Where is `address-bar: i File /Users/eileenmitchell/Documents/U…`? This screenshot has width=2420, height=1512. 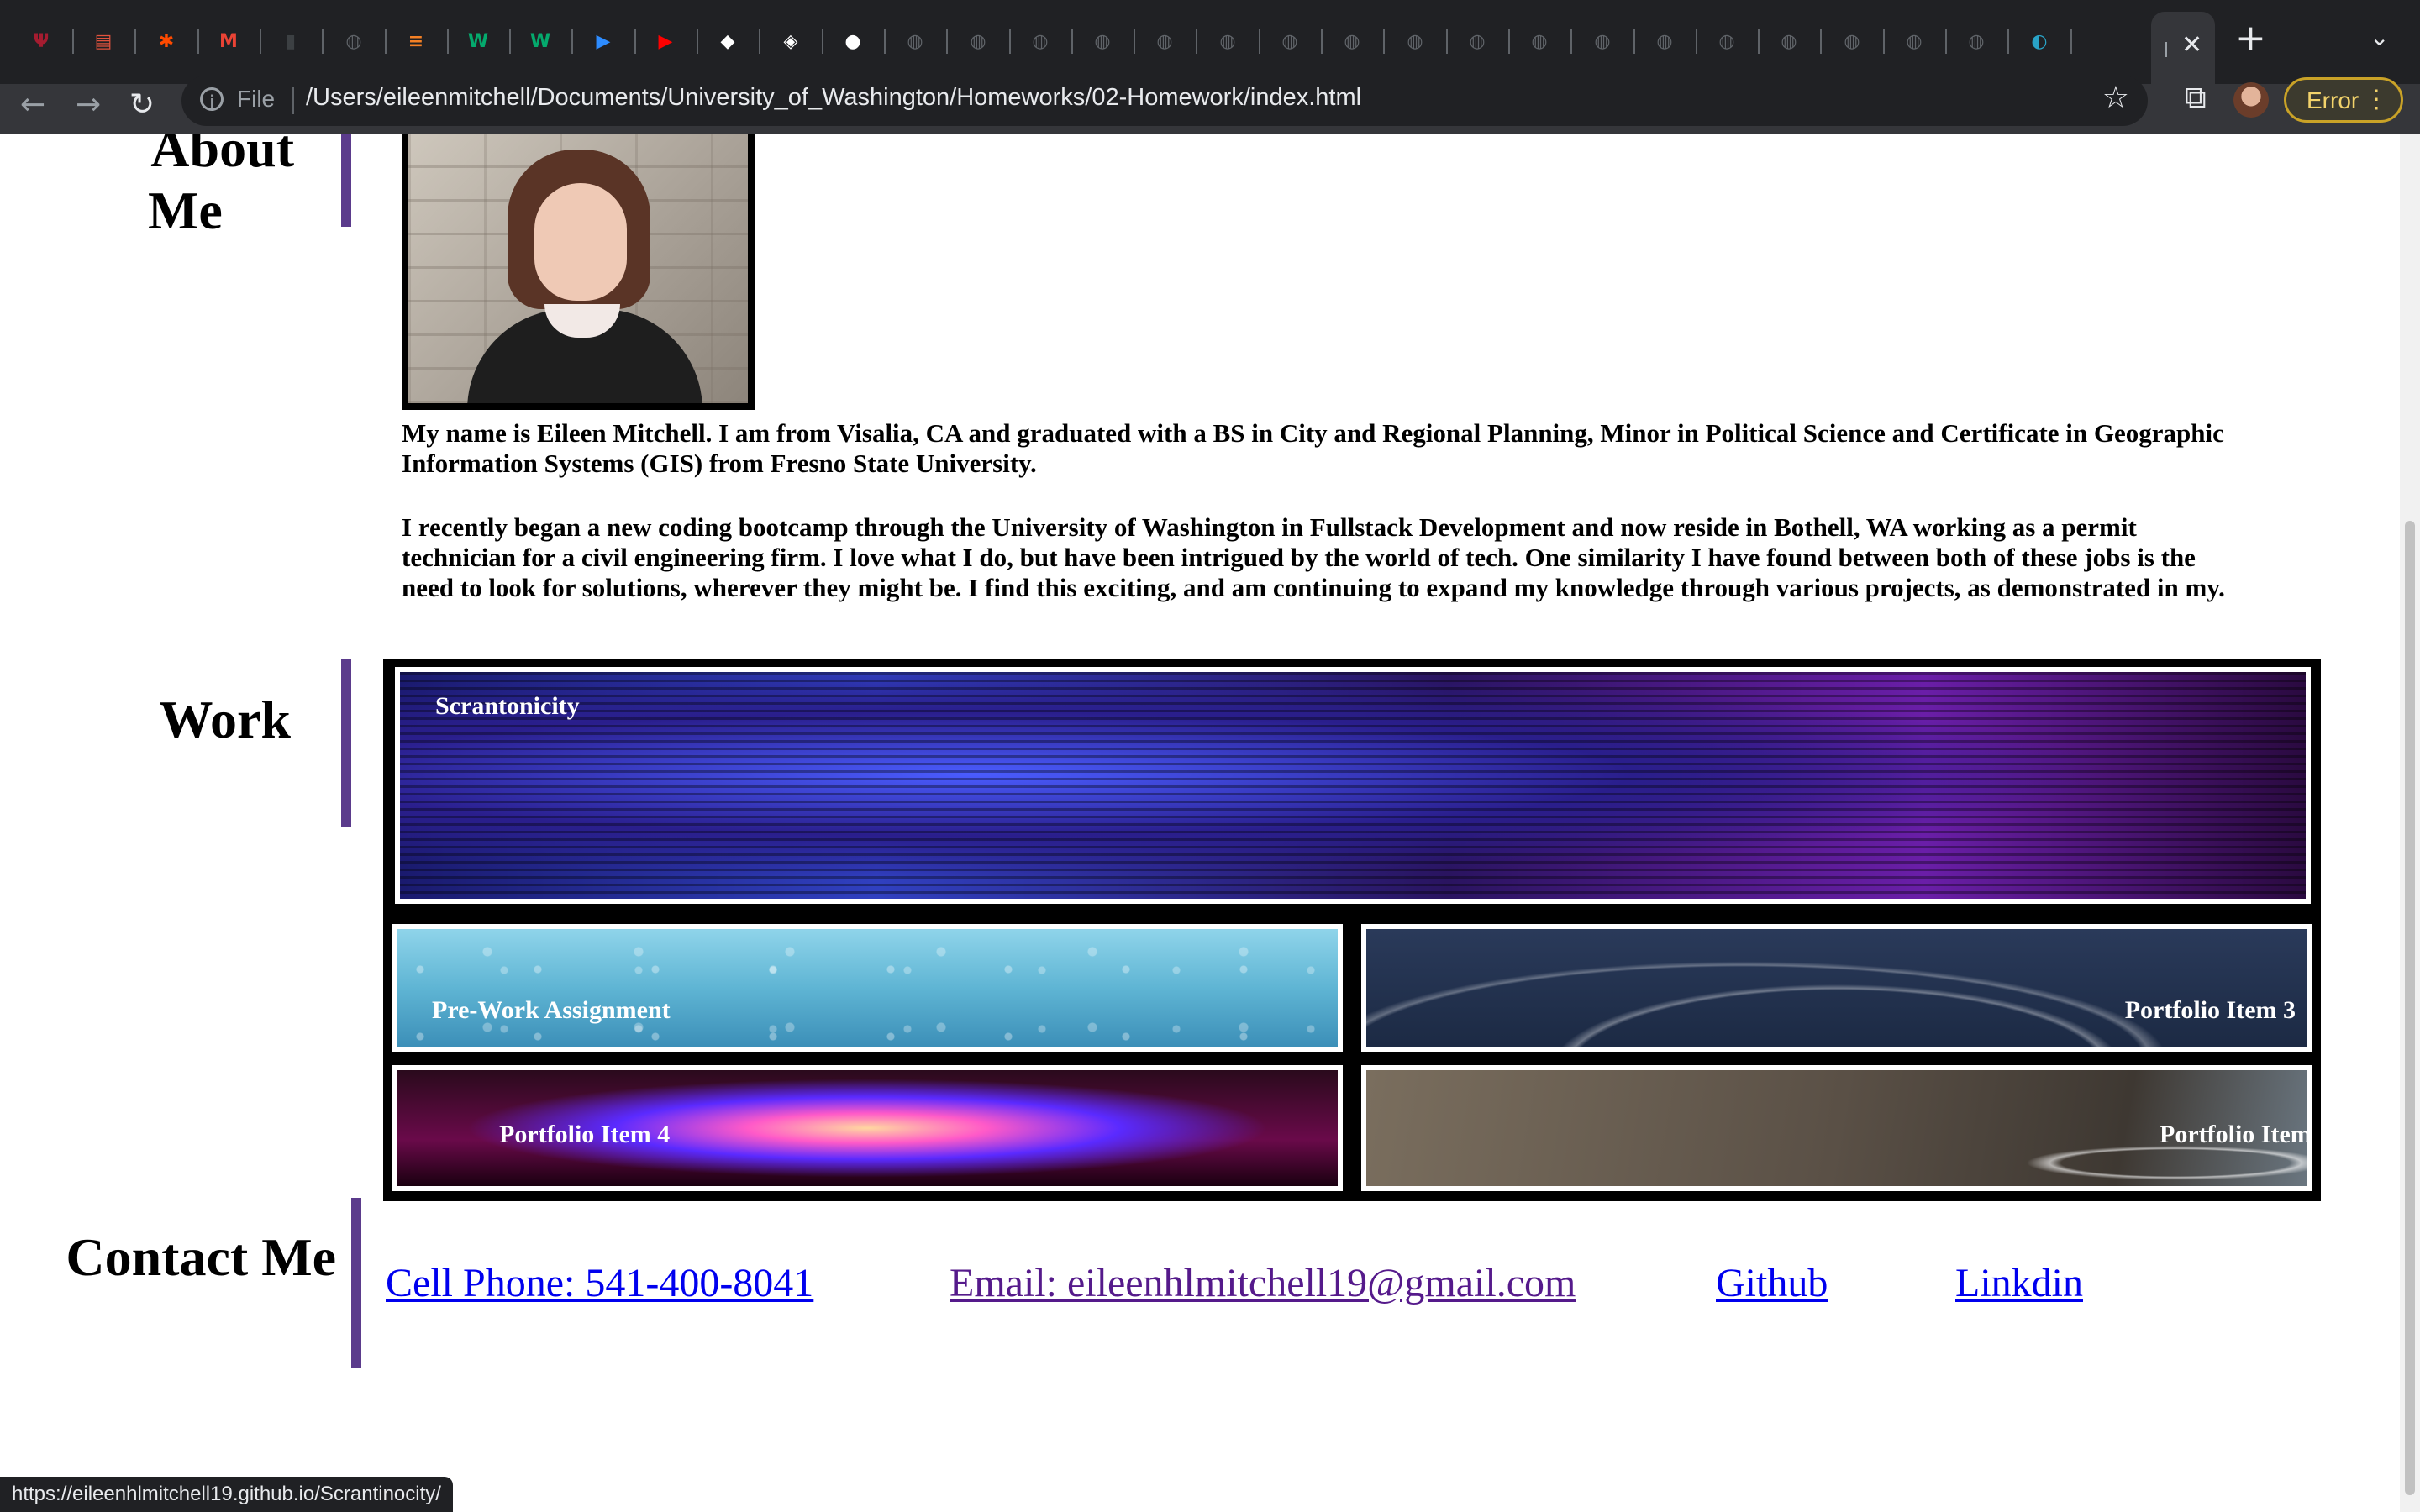 address-bar: i File /Users/eileenmitchell/Documents/U… is located at coordinates (1165, 101).